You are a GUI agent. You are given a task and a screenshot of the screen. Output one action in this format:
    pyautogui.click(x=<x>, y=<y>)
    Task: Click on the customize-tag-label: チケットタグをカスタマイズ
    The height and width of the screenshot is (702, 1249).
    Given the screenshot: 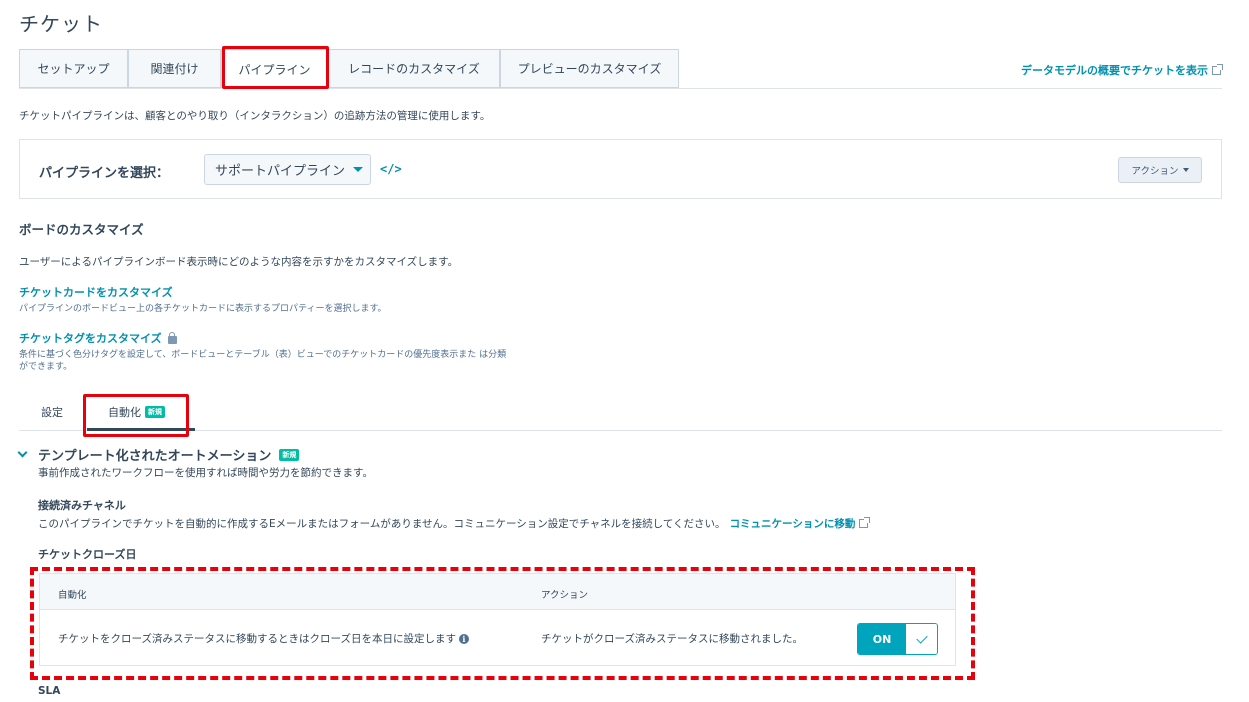 What is the action you would take?
    pyautogui.click(x=90, y=338)
    